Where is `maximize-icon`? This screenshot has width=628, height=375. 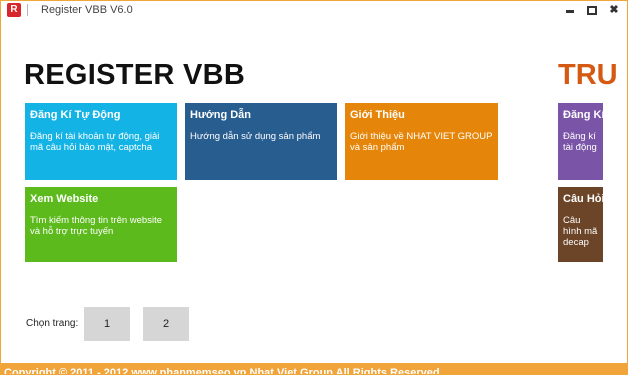
maximize-icon is located at coordinates (592, 10).